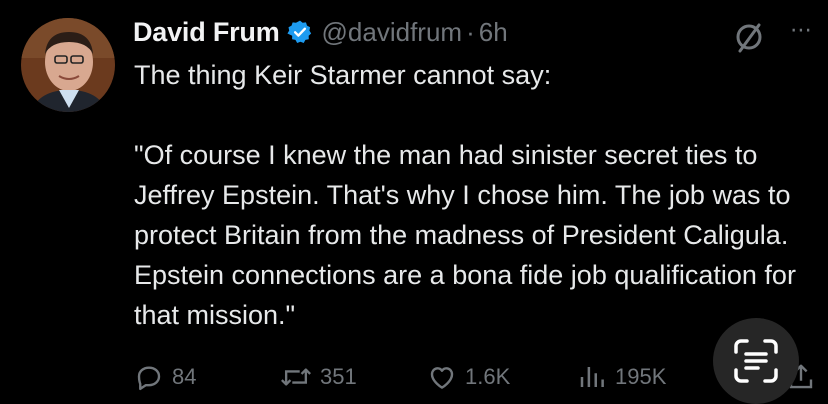 Image resolution: width=828 pixels, height=404 pixels. What do you see at coordinates (493, 32) in the screenshot?
I see `timestamp: 6h` at bounding box center [493, 32].